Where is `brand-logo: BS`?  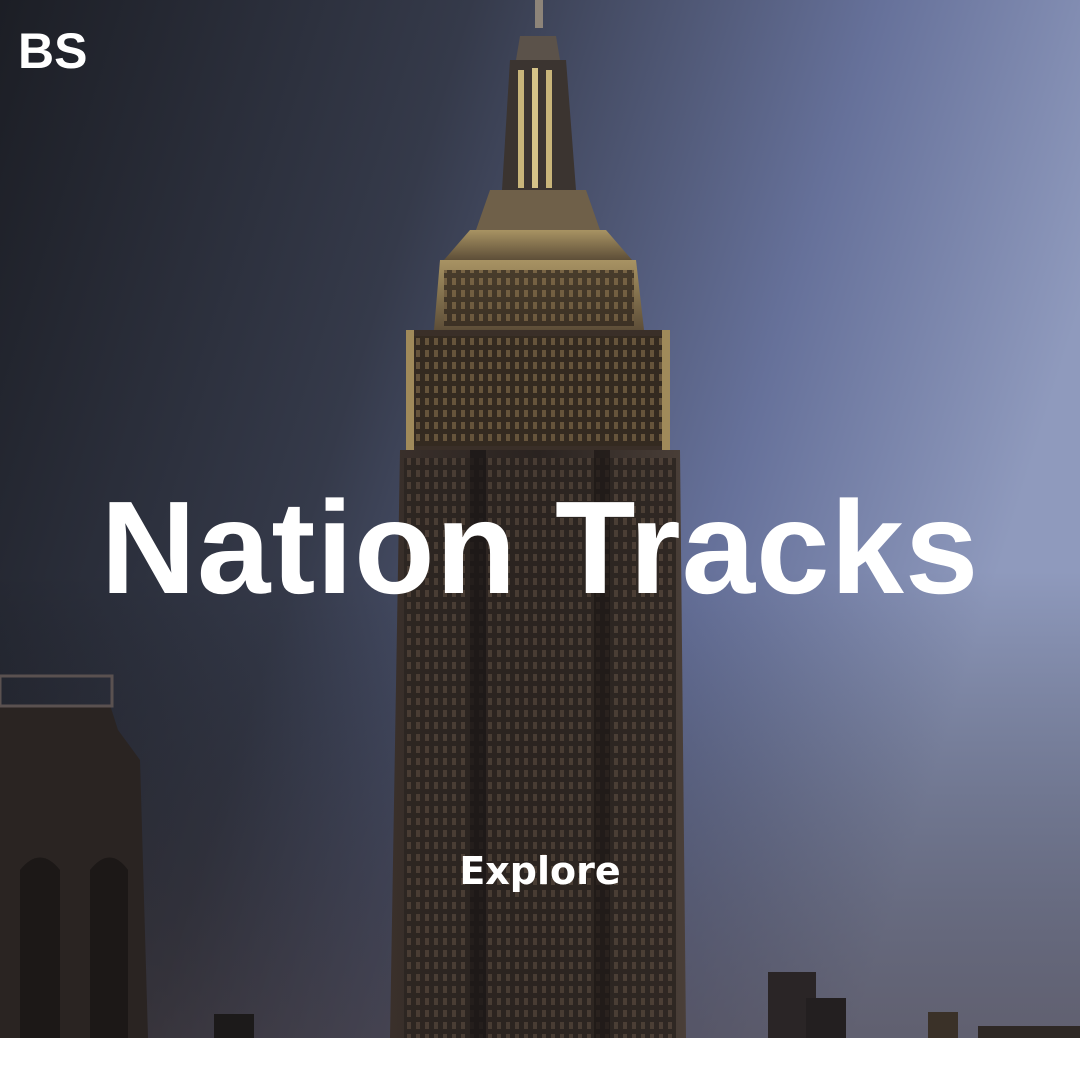
brand-logo: BS is located at coordinates (52, 51).